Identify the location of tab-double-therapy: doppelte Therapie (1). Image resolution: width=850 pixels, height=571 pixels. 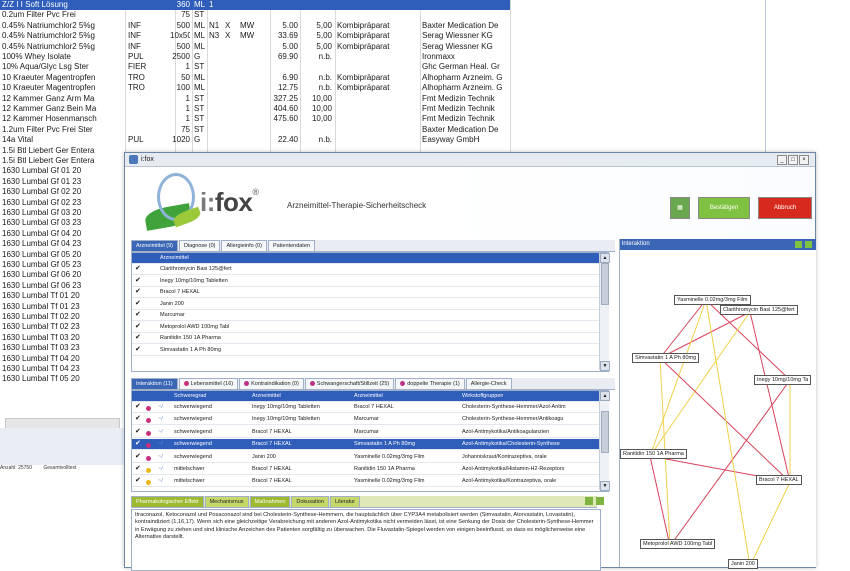
(430, 383).